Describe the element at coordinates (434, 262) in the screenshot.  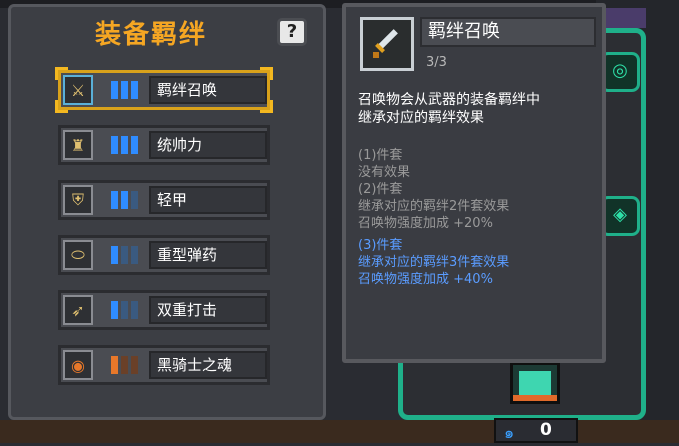
I see `tier3-effect: 继承对应的羁绊3件套效果` at that location.